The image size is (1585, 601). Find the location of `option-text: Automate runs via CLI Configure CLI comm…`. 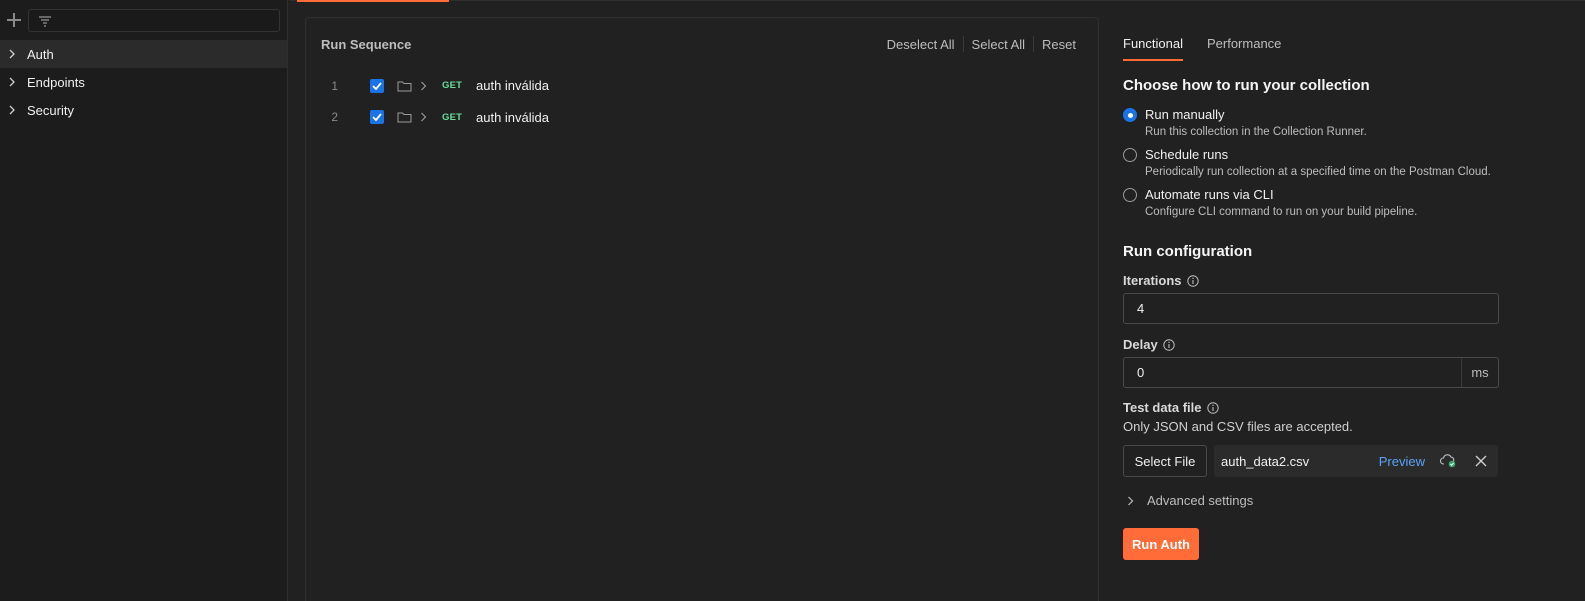

option-text: Automate runs via CLI Configure CLI comm… is located at coordinates (1281, 202).